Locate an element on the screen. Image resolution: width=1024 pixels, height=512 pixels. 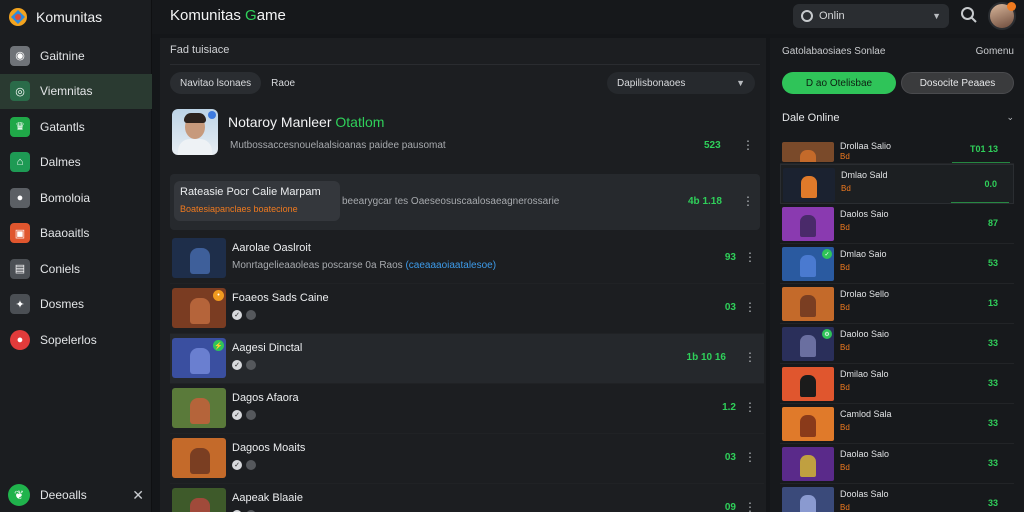
sidebar-item: ▤ Coniels is located at coordinates (76, 269).